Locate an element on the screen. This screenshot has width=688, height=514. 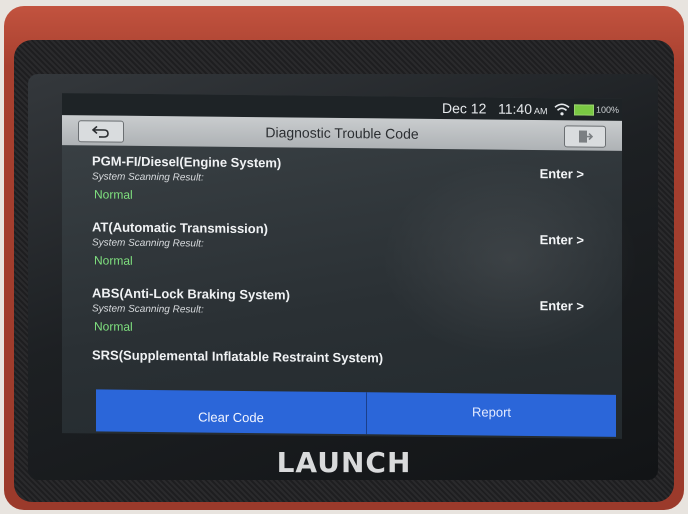
brand-logo: LAUNCH is located at coordinates (344, 462).